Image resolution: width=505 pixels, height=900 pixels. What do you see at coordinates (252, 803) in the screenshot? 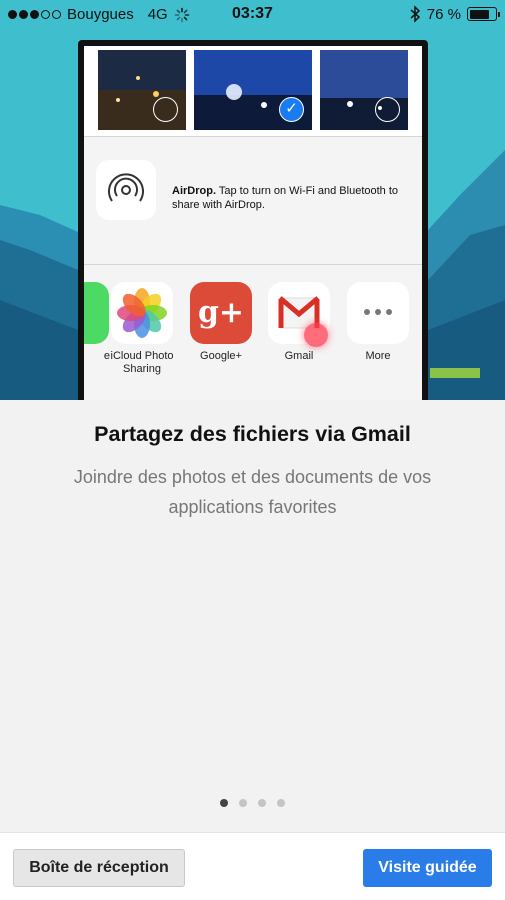
I see `page-indicator` at bounding box center [252, 803].